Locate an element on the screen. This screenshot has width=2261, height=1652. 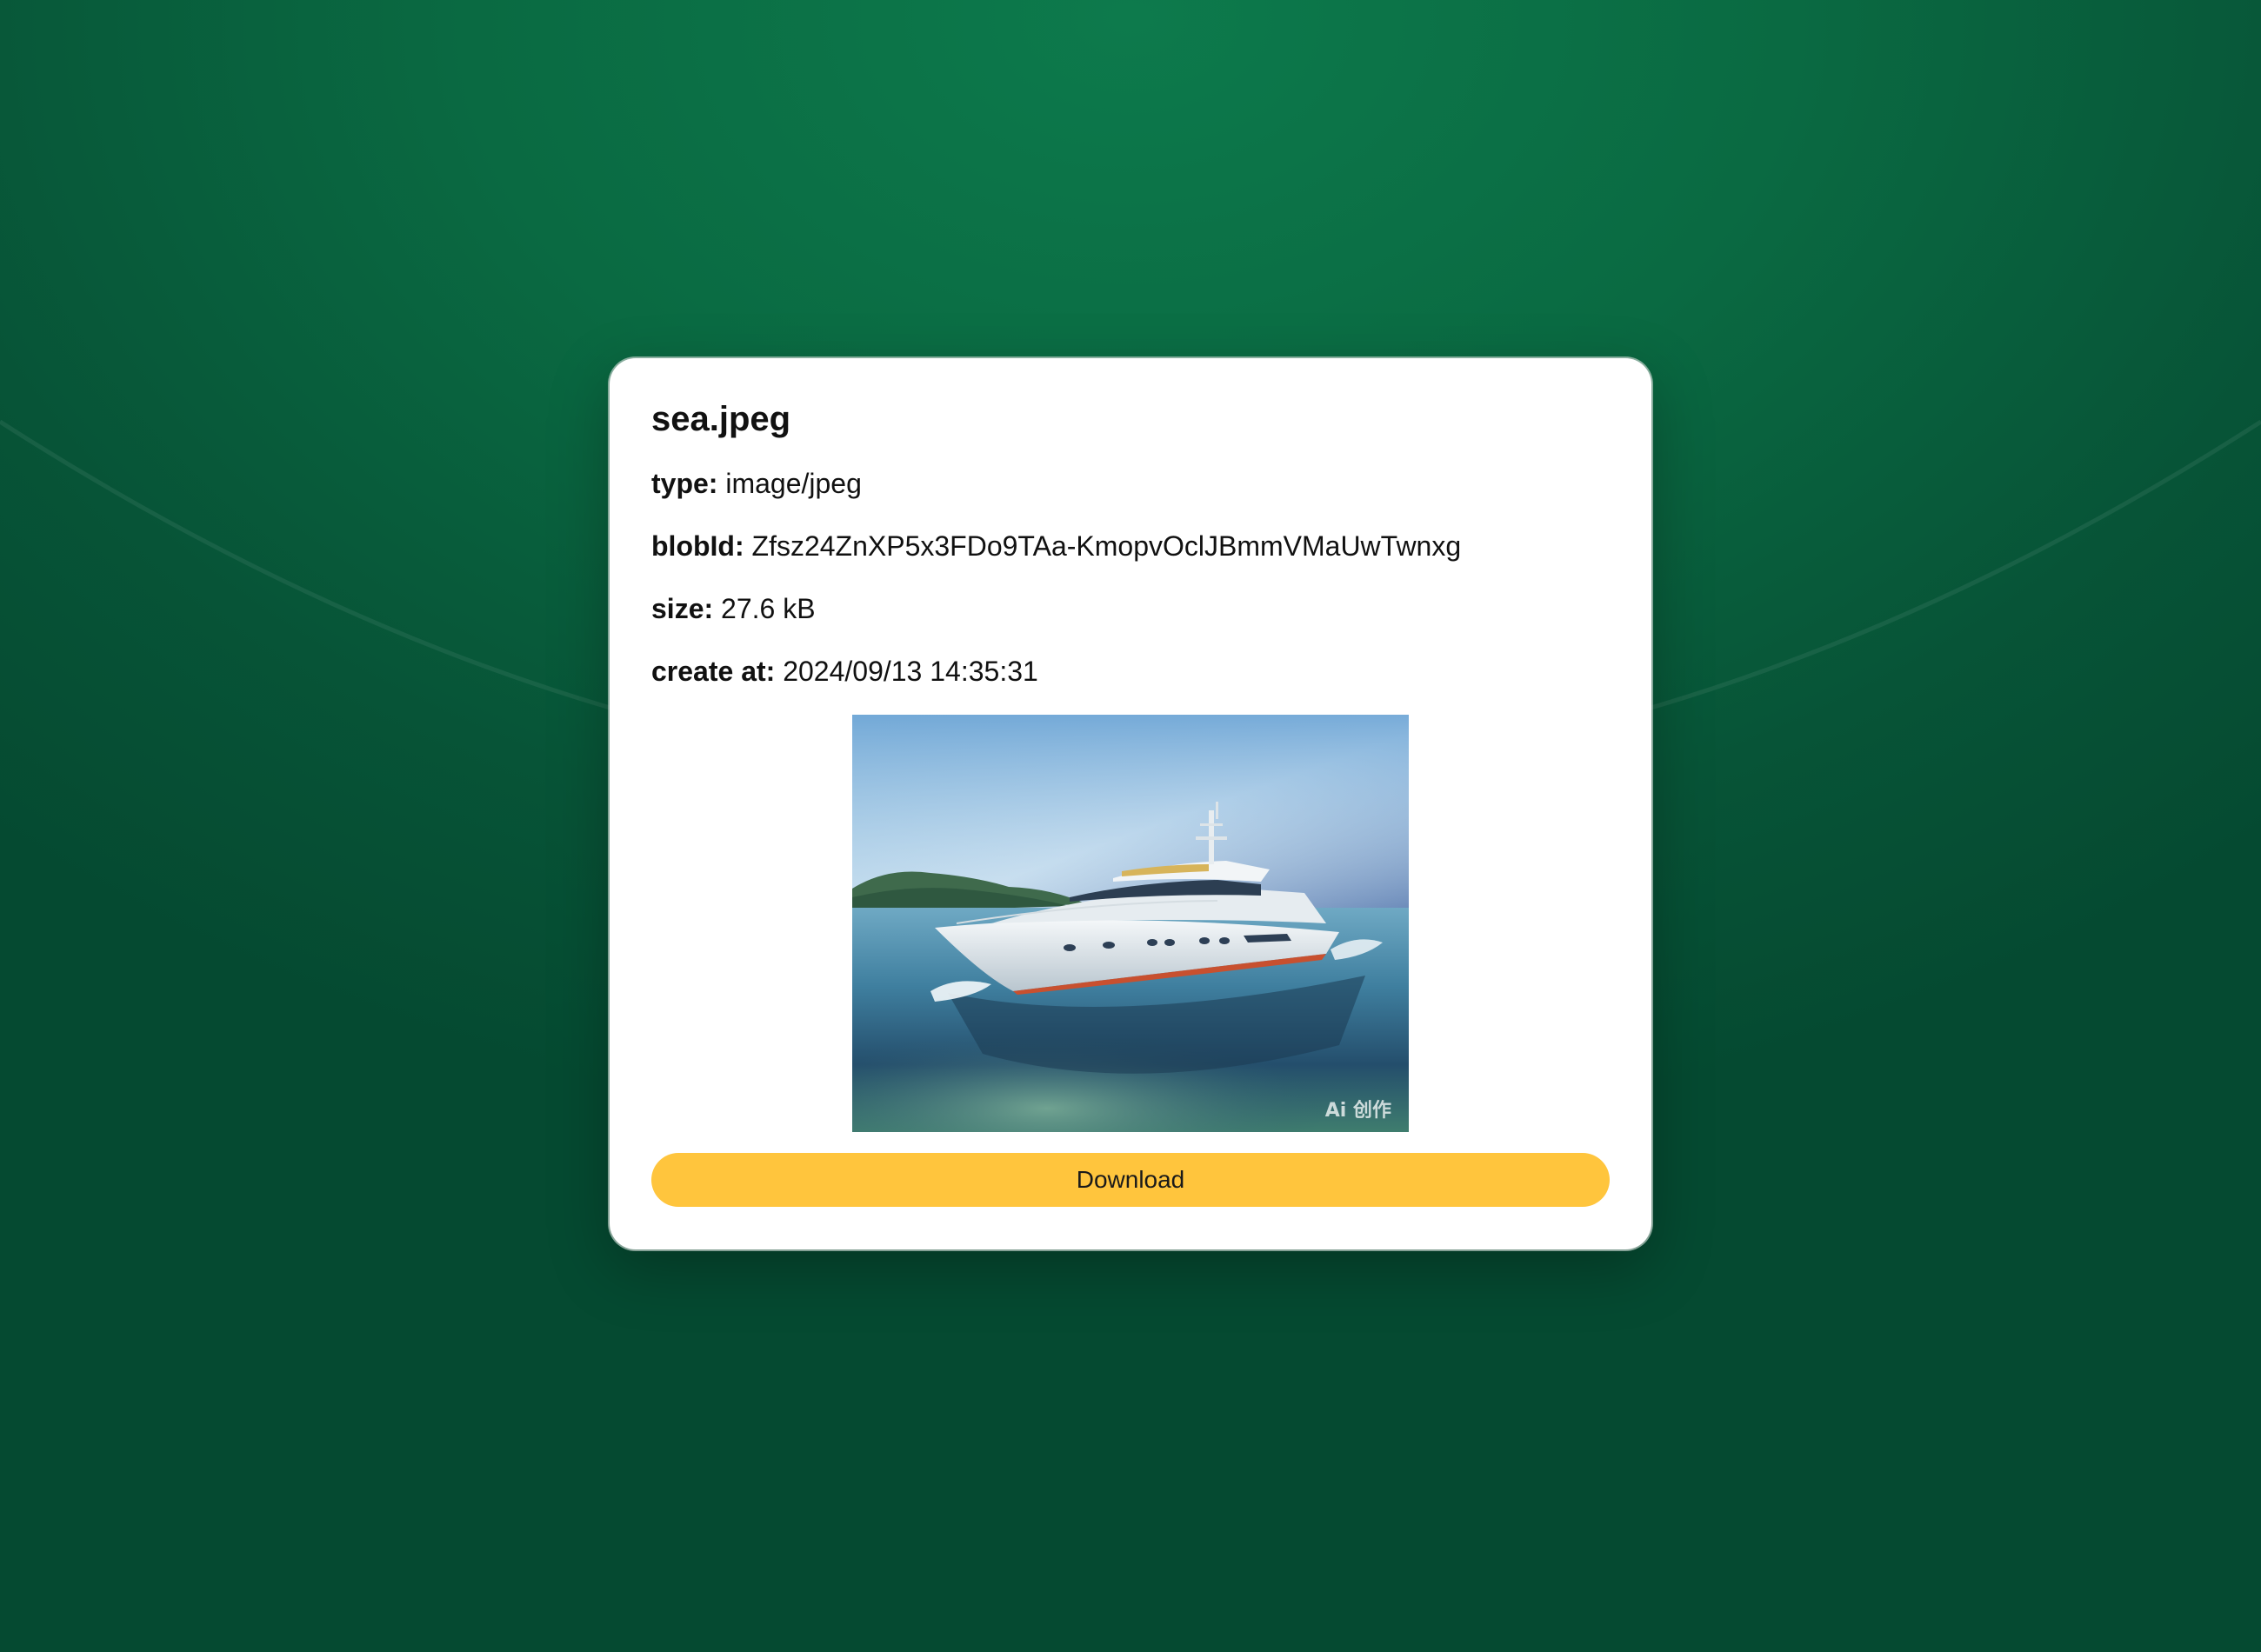
file-type-label: type: is located at coordinates (684, 483).